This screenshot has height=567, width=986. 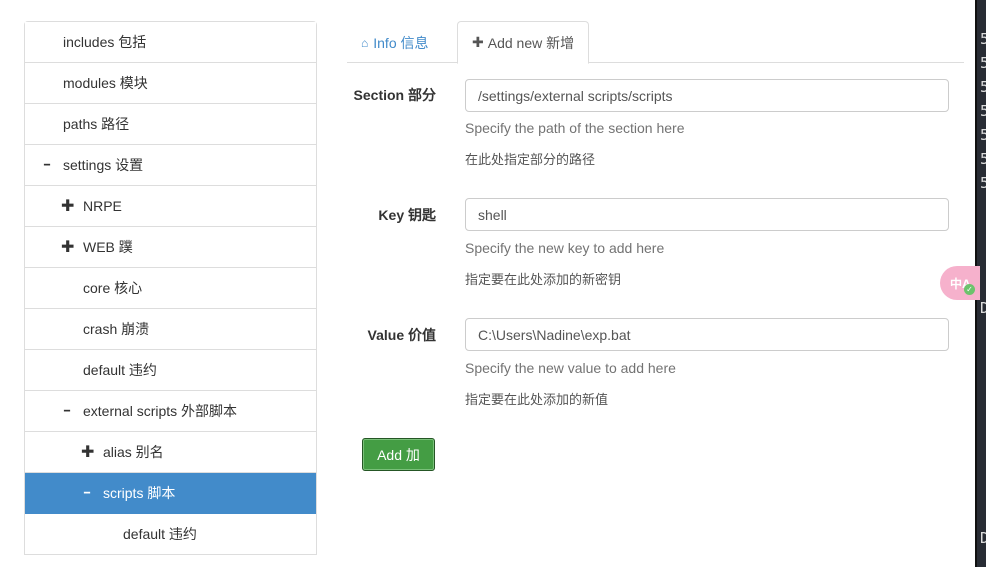 What do you see at coordinates (170, 124) in the screenshot?
I see `tree-item: paths 路径` at bounding box center [170, 124].